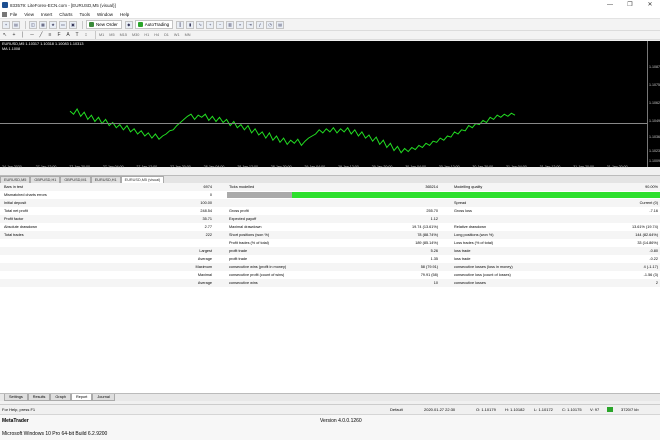  What do you see at coordinates (230, 24) in the screenshot?
I see `tile-windows-icon: ▥` at bounding box center [230, 24].